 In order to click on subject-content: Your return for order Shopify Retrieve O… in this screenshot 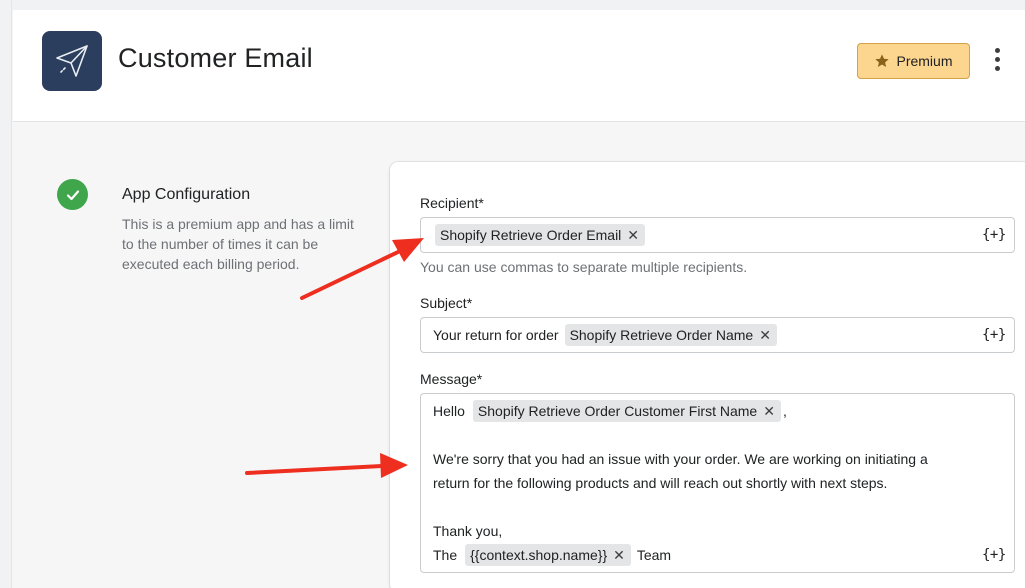, I will do `click(605, 335)`.